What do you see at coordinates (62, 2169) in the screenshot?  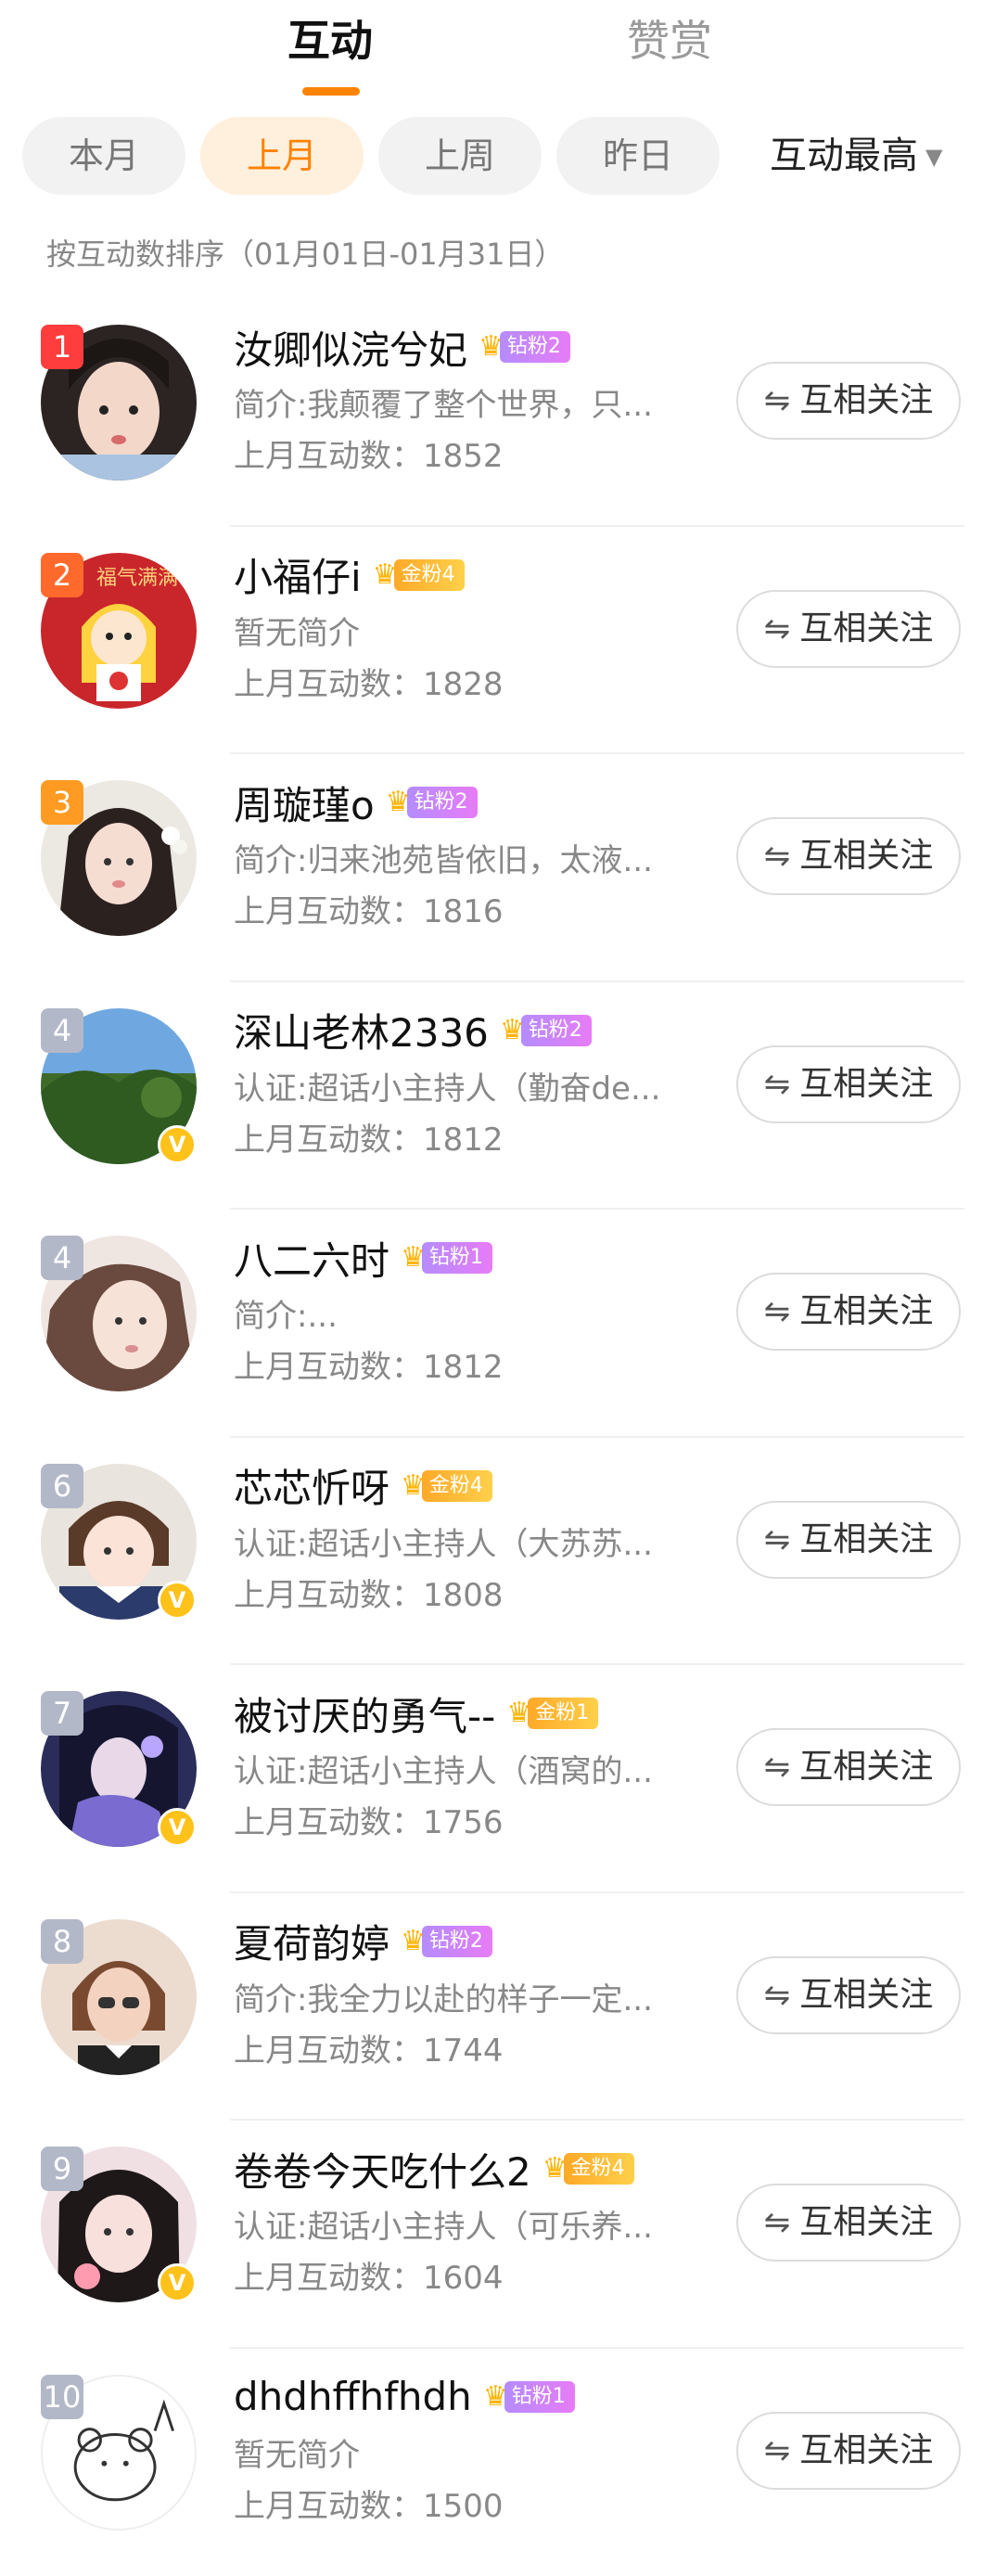 I see `rank-badge: 9` at bounding box center [62, 2169].